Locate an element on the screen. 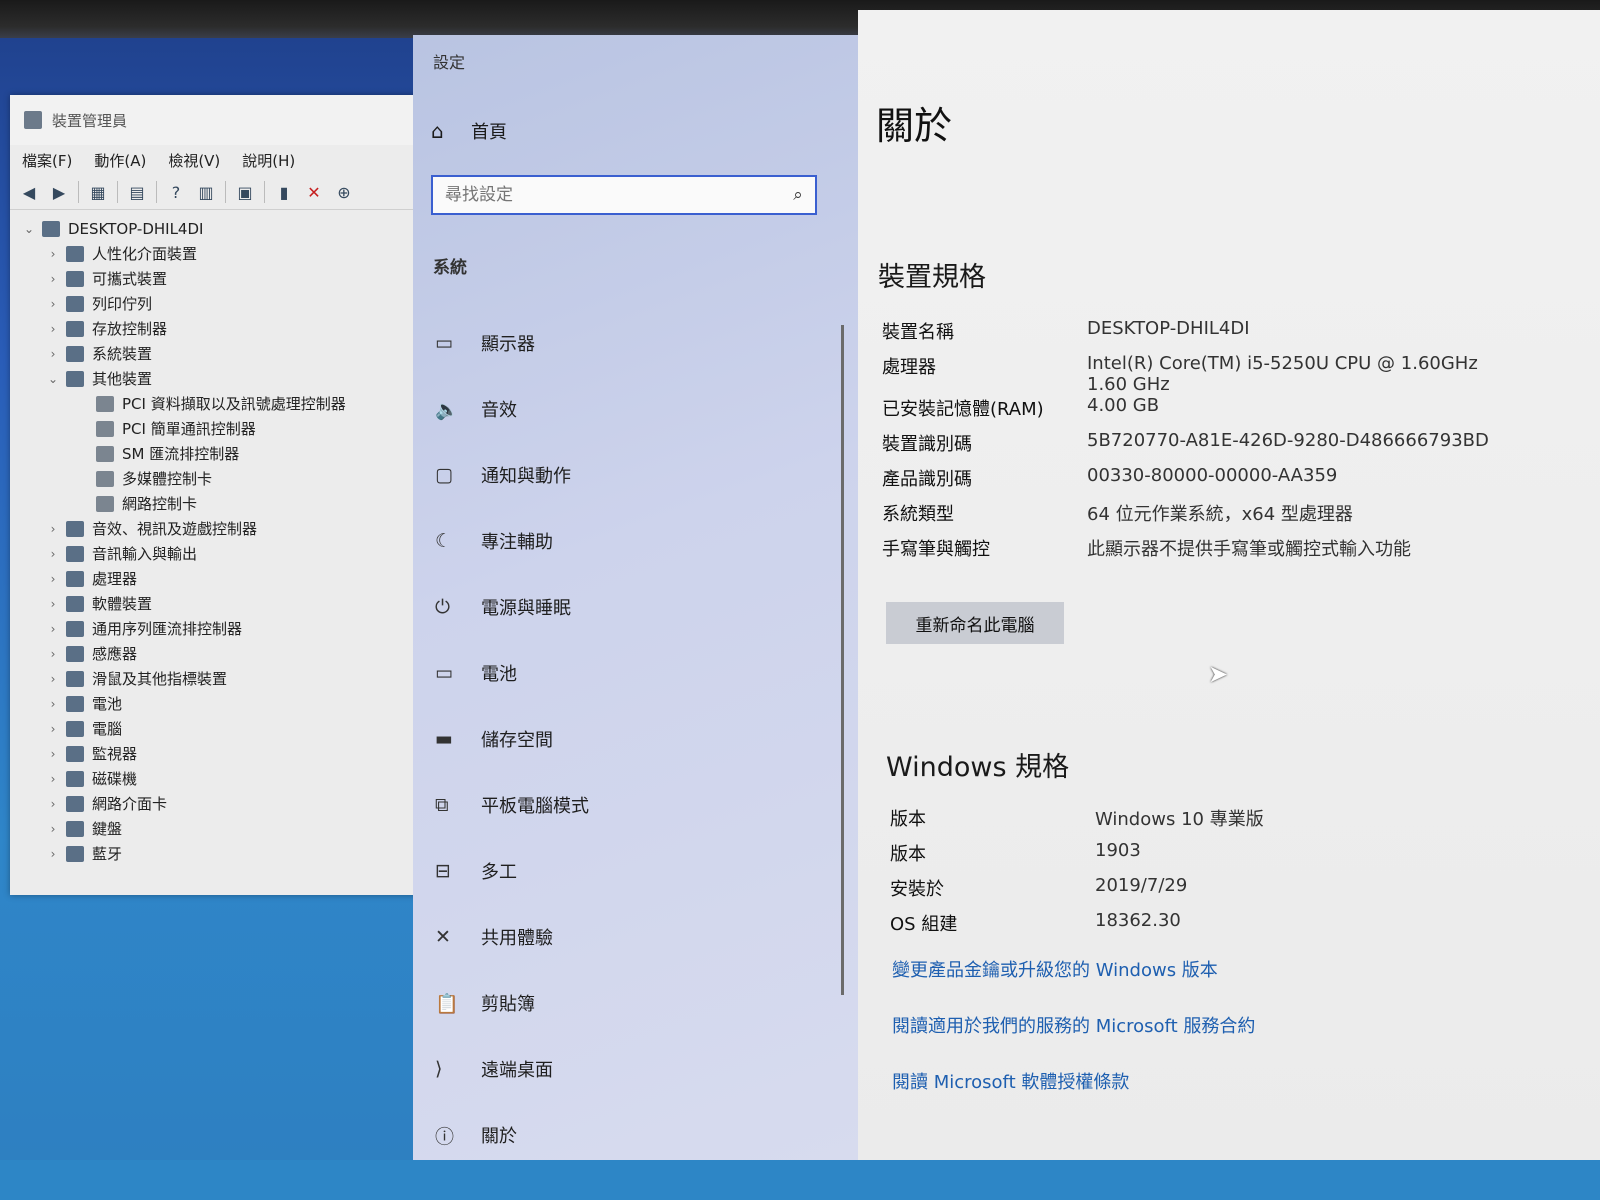 Image resolution: width=1600 pixels, height=1200 pixels. tree-category: › 通用序列匯流排控制器 is located at coordinates (225, 628).